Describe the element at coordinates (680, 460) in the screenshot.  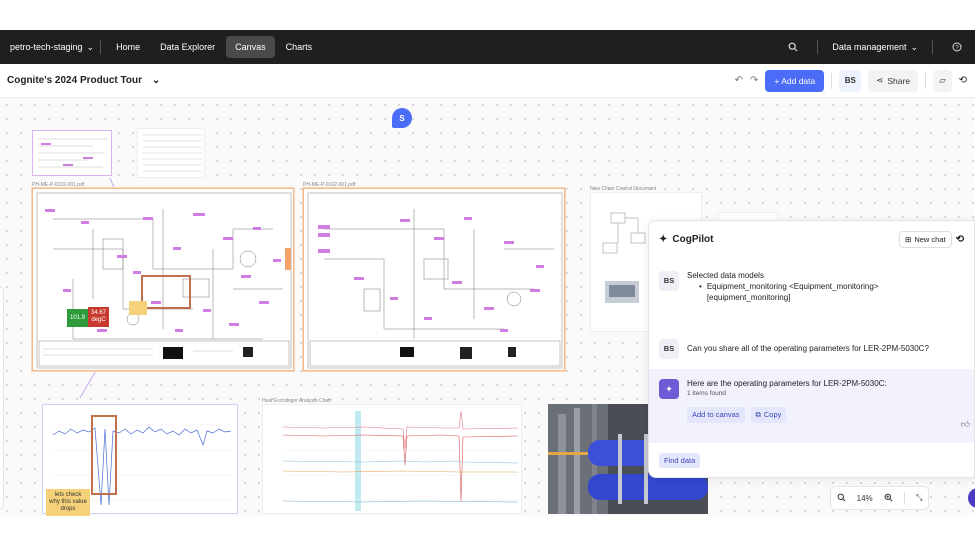
I see `find-data-button: Find data` at that location.